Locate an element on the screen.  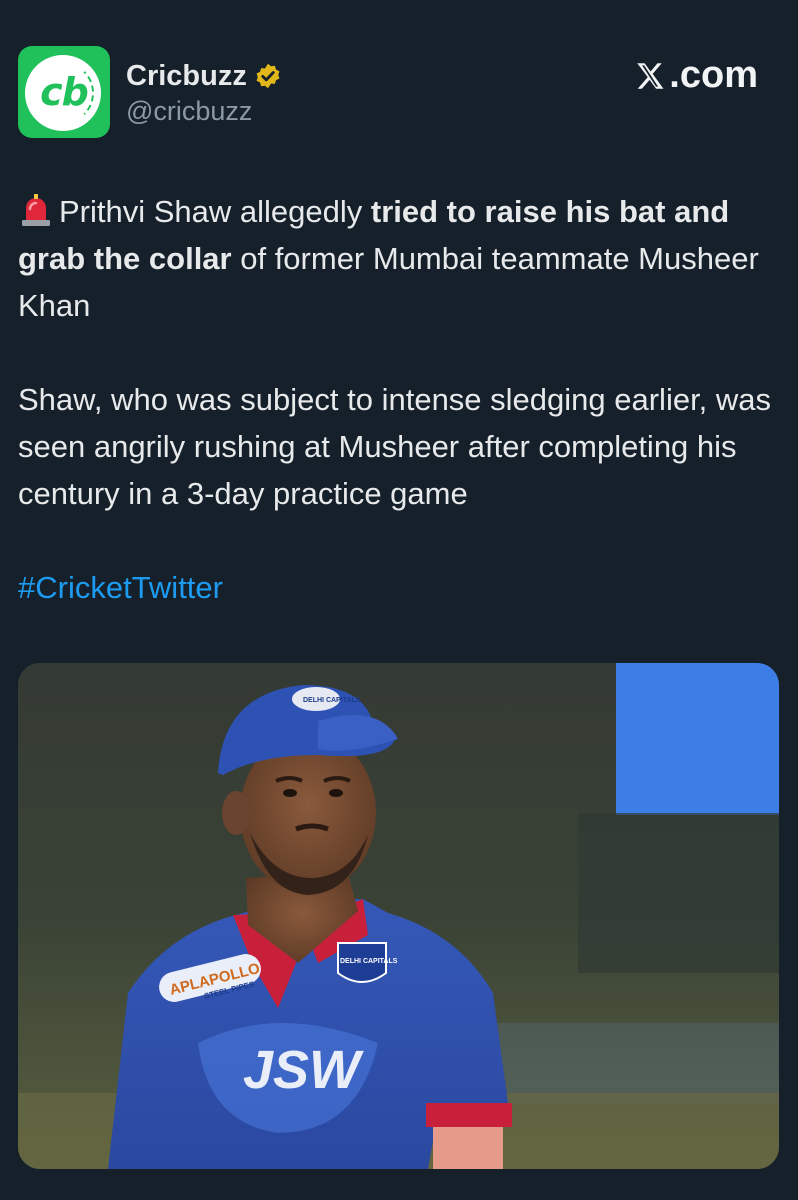
x-com-label: .com is located at coordinates (713, 75).